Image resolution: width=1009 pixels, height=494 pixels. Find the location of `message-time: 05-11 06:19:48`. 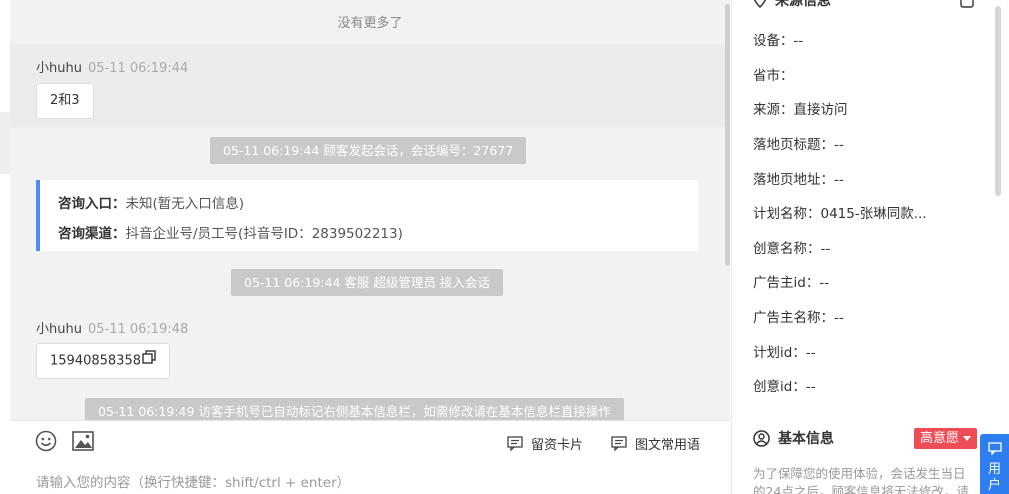

message-time: 05-11 06:19:48 is located at coordinates (138, 329).